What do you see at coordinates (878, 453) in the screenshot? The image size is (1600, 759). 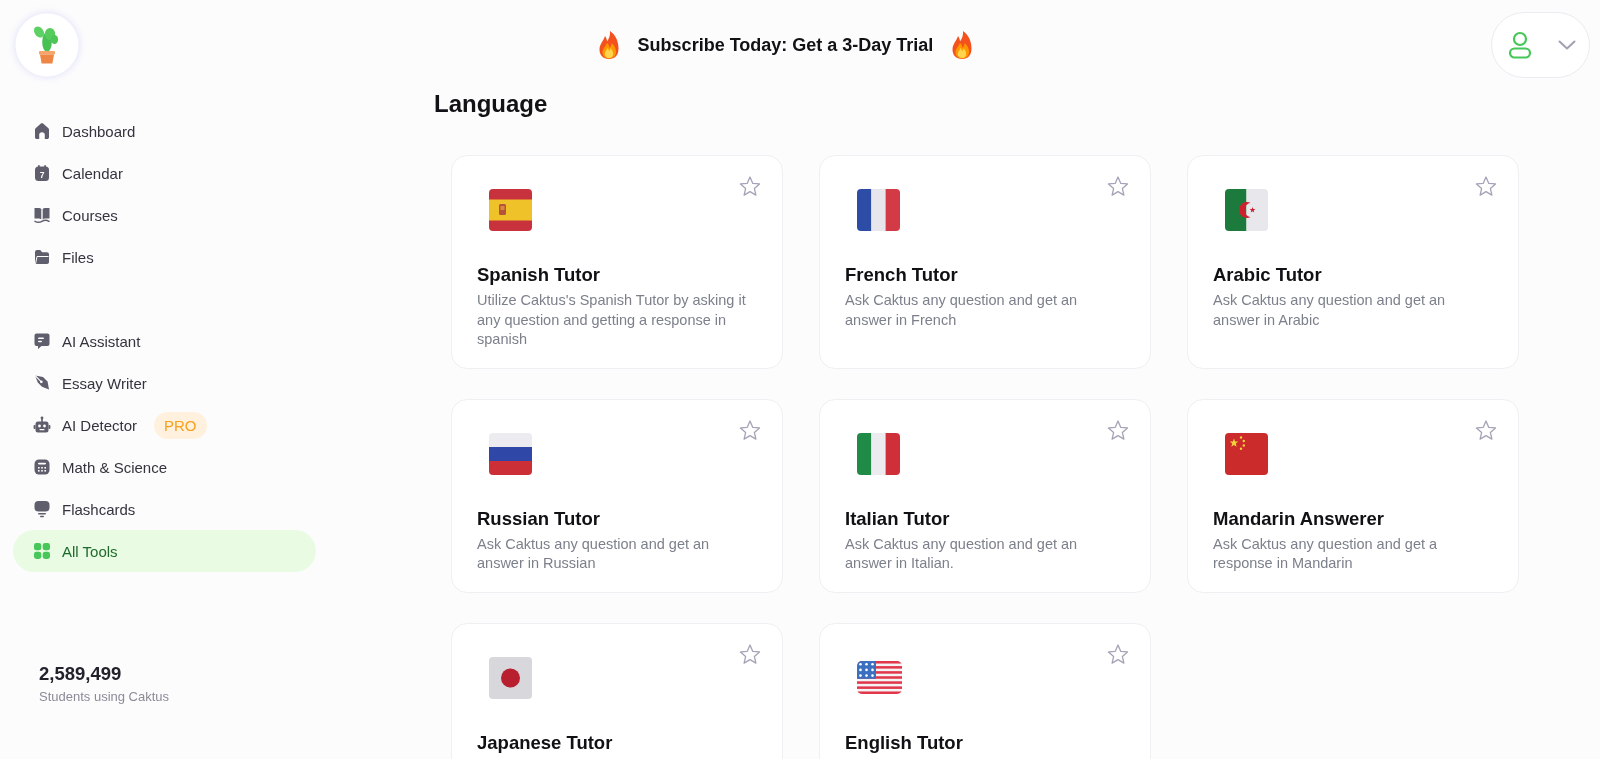 I see `italy-flag-icon` at bounding box center [878, 453].